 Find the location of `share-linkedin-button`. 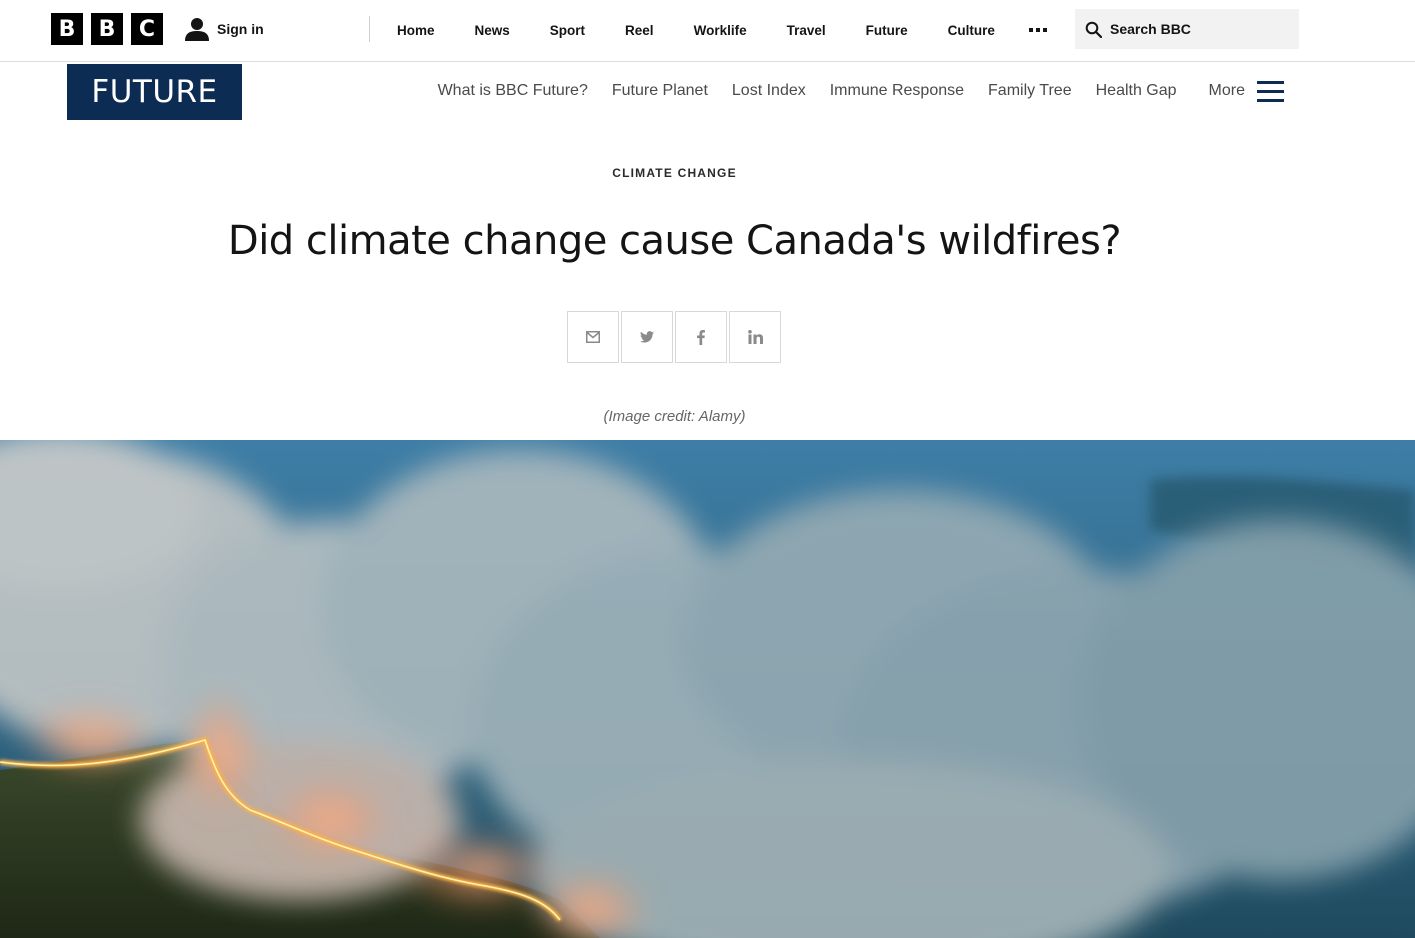

share-linkedin-button is located at coordinates (755, 337).